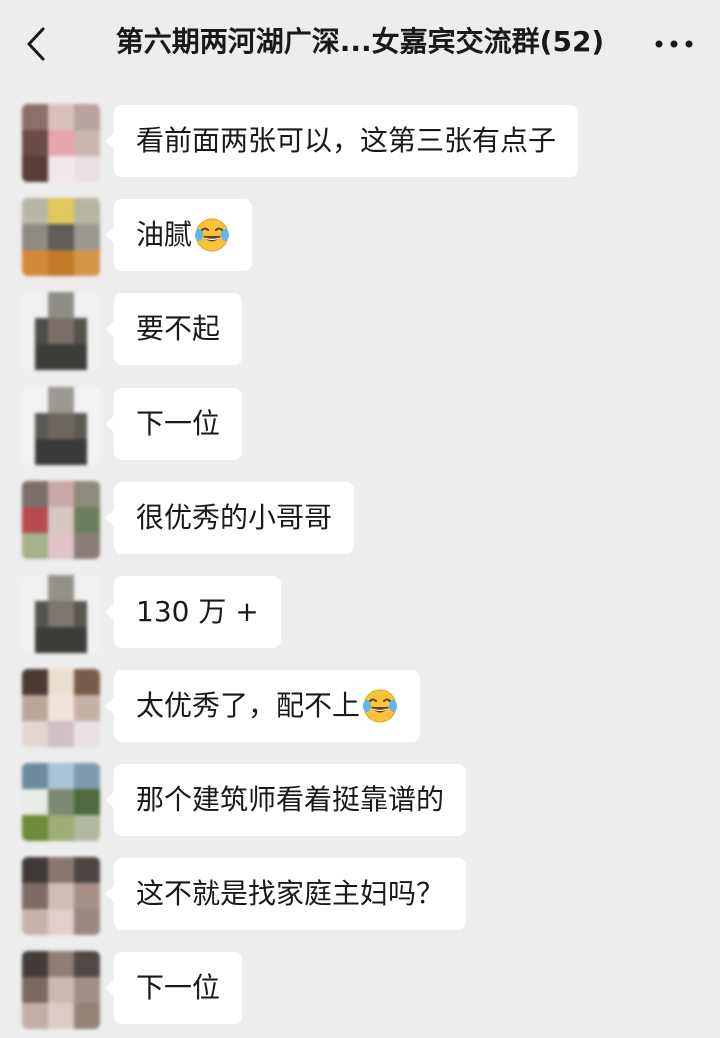  What do you see at coordinates (346, 140) in the screenshot?
I see `message-text: 看前面两张可以，这第三张有点子` at bounding box center [346, 140].